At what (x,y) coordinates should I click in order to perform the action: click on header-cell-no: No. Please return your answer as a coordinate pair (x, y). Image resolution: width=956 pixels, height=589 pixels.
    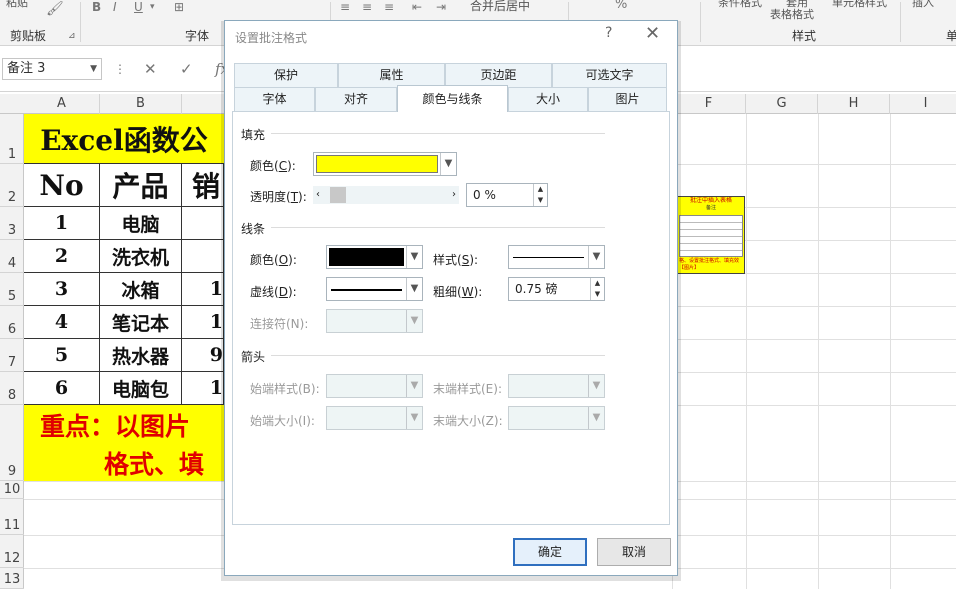
    Looking at the image, I should click on (62, 185).